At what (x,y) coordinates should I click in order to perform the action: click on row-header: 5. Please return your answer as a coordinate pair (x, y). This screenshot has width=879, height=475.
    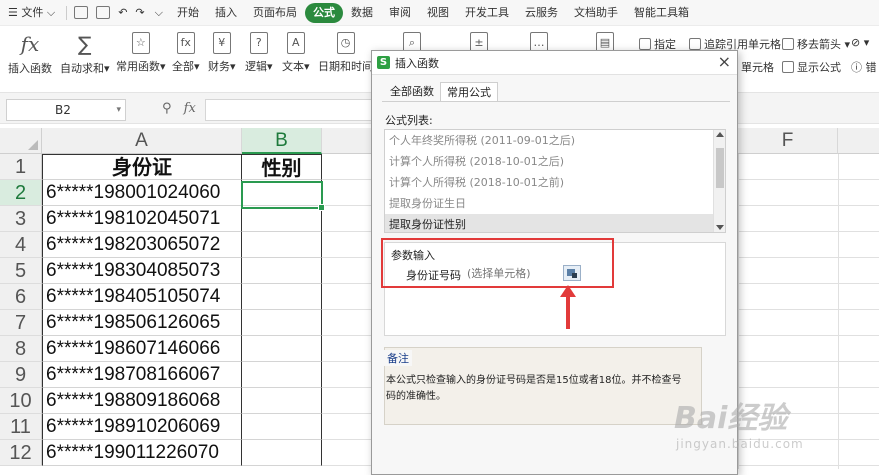
    Looking at the image, I should click on (21, 271).